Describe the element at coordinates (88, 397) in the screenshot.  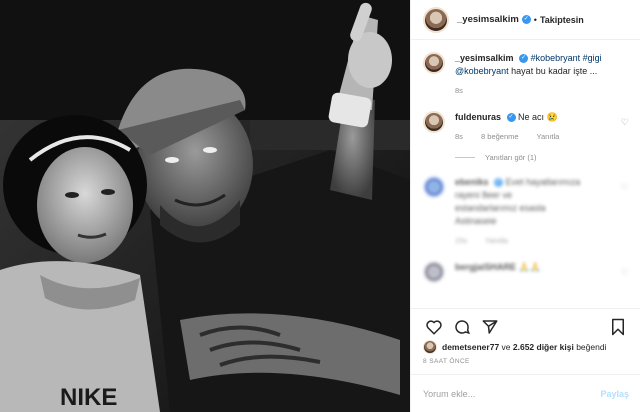
I see `shirt-text: NIKE` at that location.